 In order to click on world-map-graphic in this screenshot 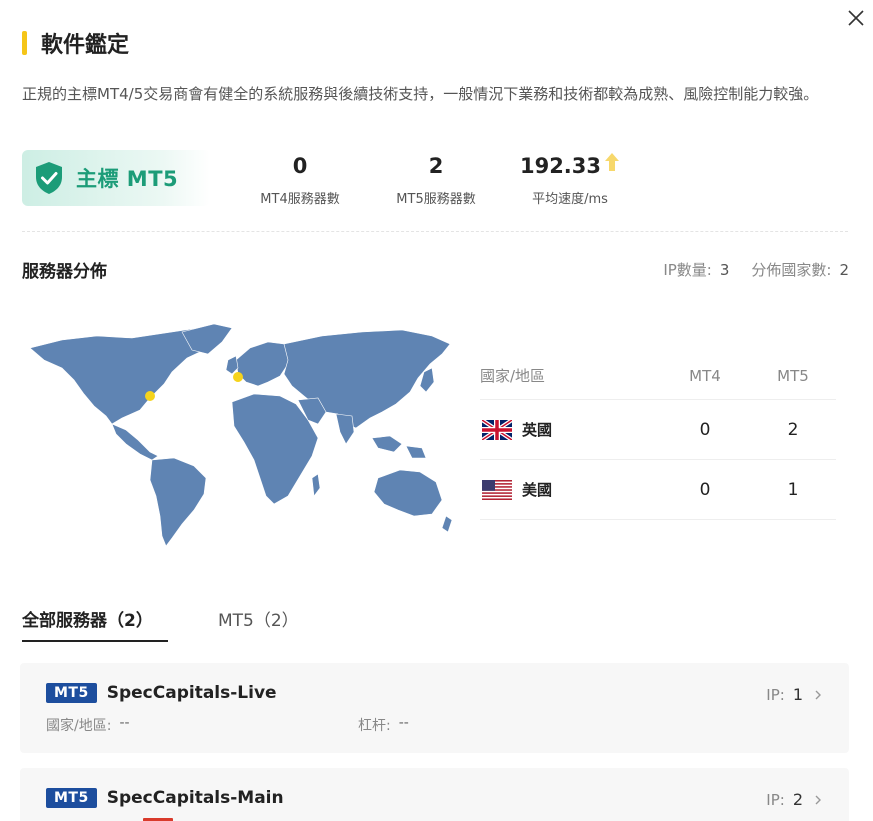, I will do `click(241, 435)`.